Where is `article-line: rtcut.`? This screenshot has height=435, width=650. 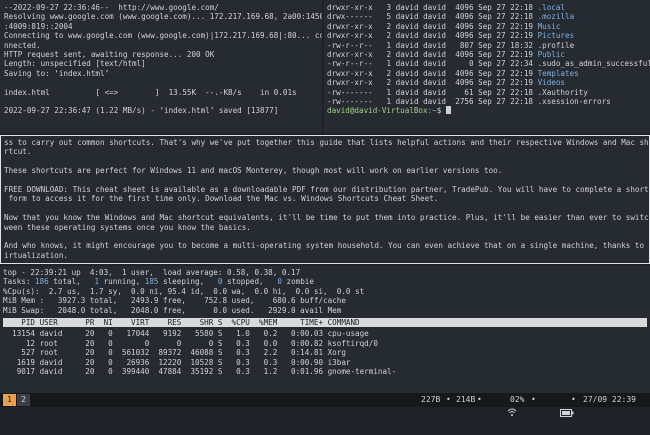 article-line: rtcut. is located at coordinates (18, 152).